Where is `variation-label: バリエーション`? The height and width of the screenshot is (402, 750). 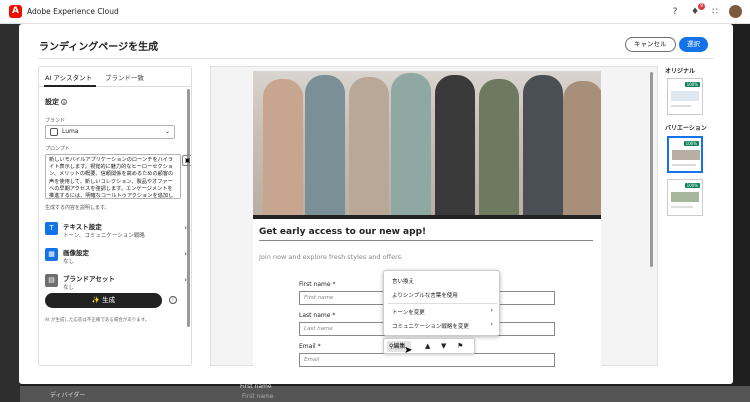 variation-label: バリエーション is located at coordinates (686, 128).